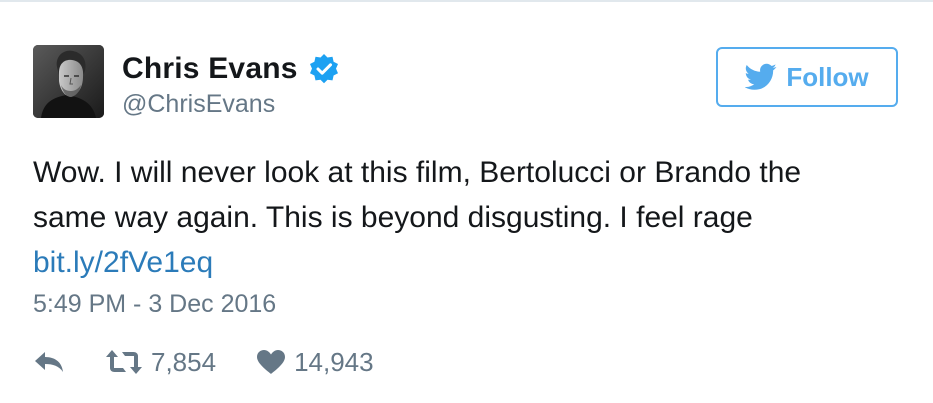 Image resolution: width=933 pixels, height=403 pixels. I want to click on user-name-row: Chris Evans, so click(231, 69).